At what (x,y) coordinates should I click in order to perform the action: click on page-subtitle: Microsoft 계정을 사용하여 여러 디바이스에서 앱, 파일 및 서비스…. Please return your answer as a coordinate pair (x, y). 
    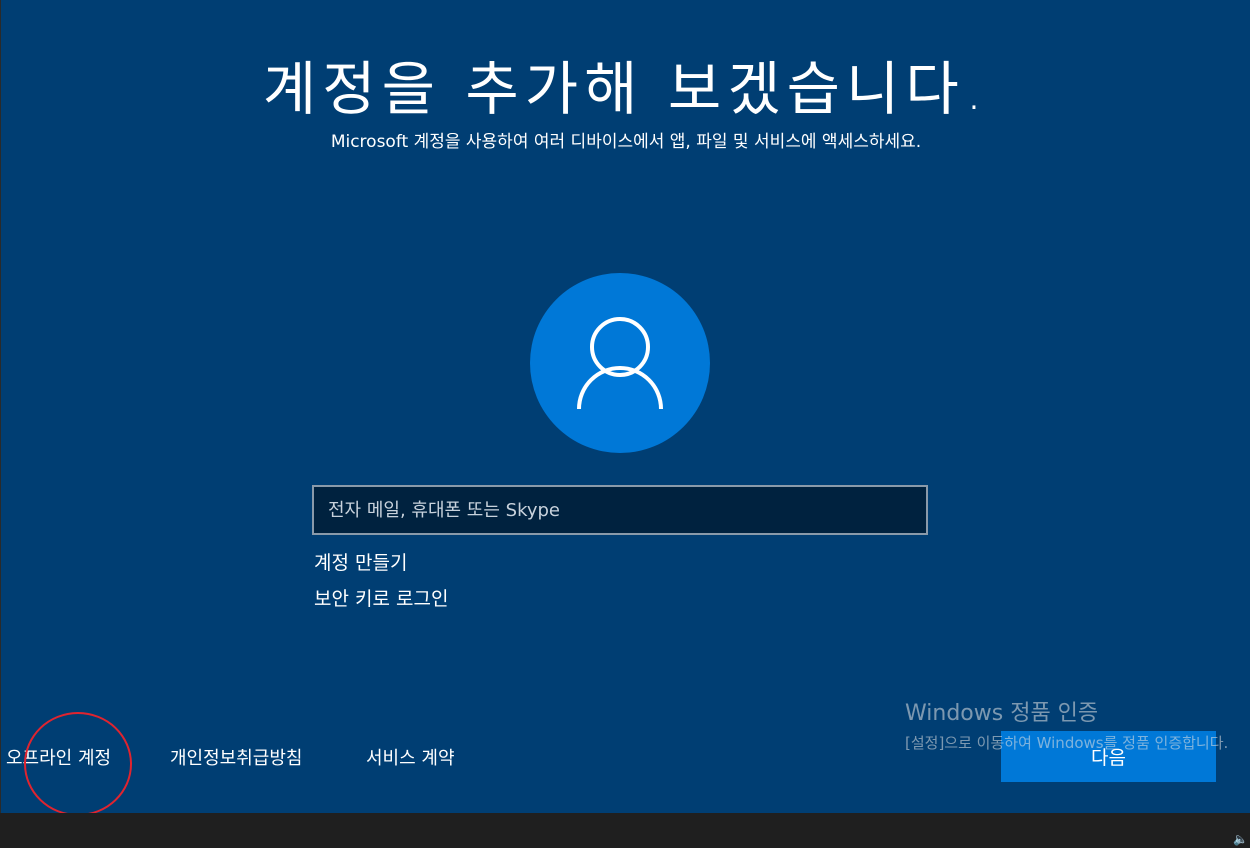
    Looking at the image, I should click on (626, 142).